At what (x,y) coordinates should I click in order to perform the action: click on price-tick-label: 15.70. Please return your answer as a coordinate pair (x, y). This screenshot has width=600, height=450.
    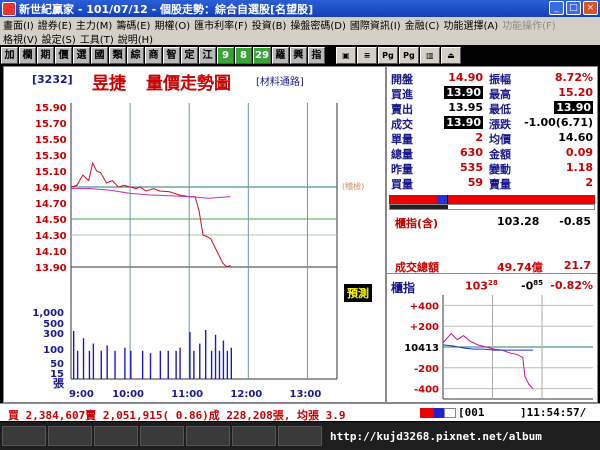
    Looking at the image, I should click on (51, 124).